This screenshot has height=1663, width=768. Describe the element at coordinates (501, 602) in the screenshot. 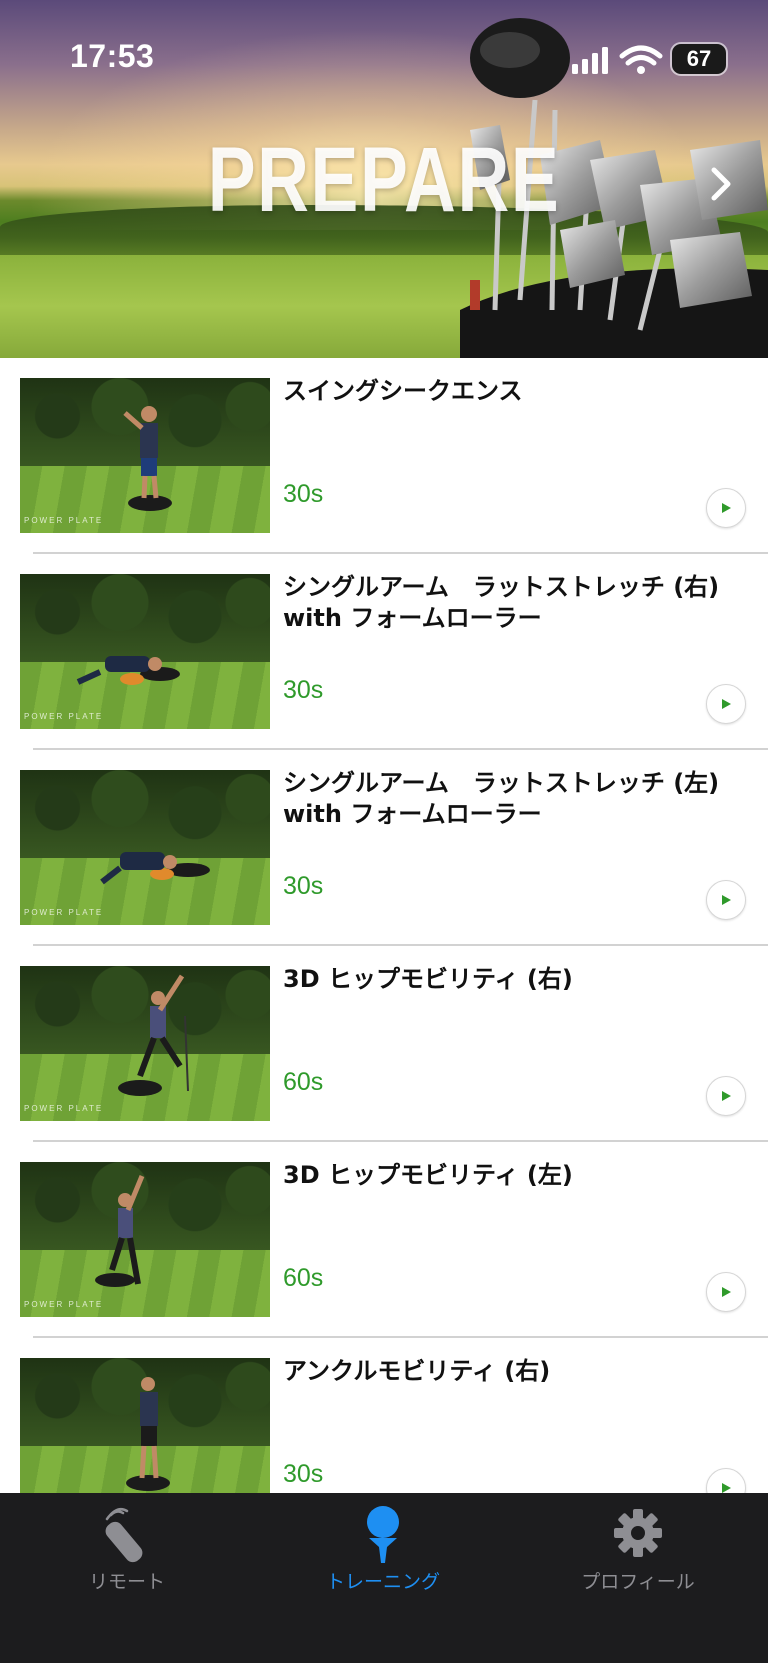

I see `exercise-title: シングルアーム ラットストレッチ (右) with フォームローラー` at that location.